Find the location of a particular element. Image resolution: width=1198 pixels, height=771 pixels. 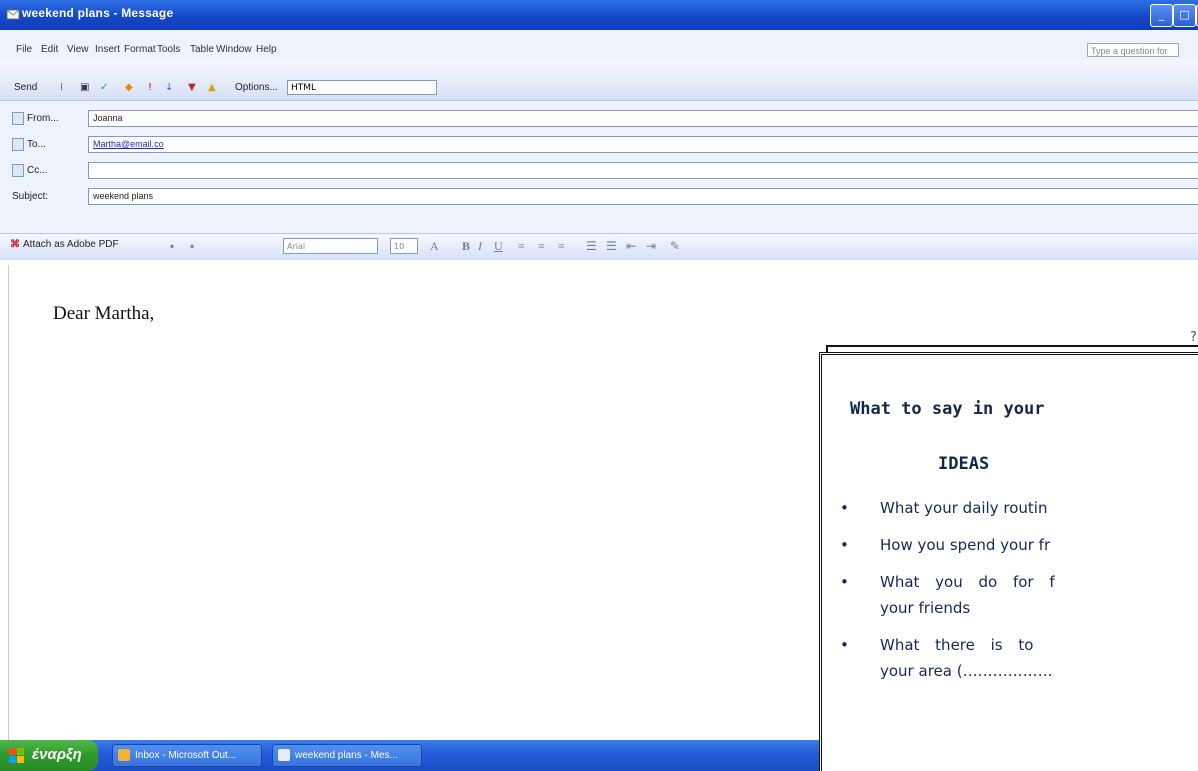

menu-window: Window is located at coordinates (234, 49).